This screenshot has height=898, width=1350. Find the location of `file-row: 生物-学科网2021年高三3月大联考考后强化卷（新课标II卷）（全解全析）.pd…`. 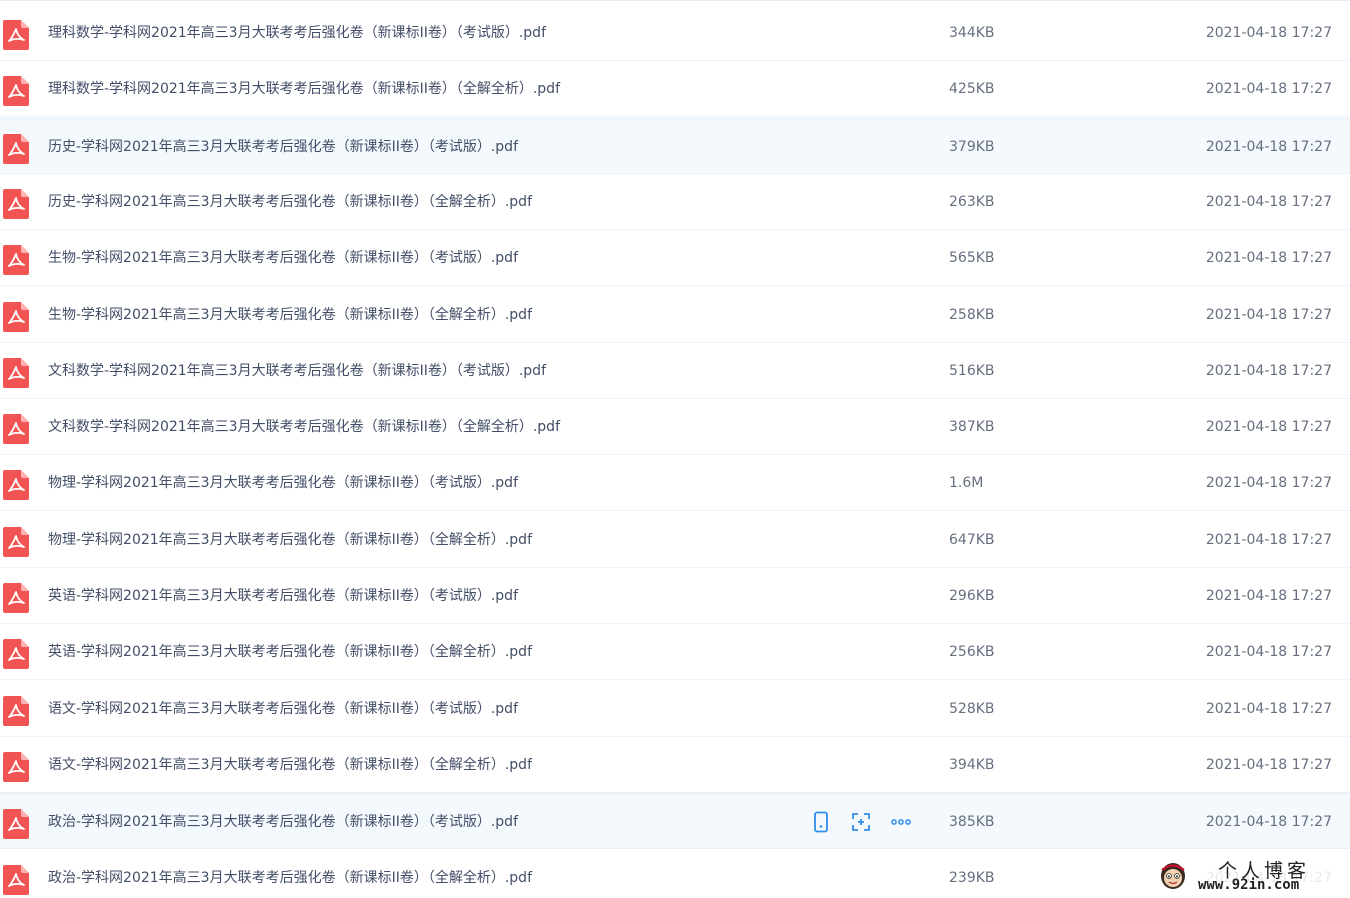

file-row: 生物-学科网2021年高三3月大联考考后强化卷（新课标II卷）（全解全析）.pd… is located at coordinates (675, 315).